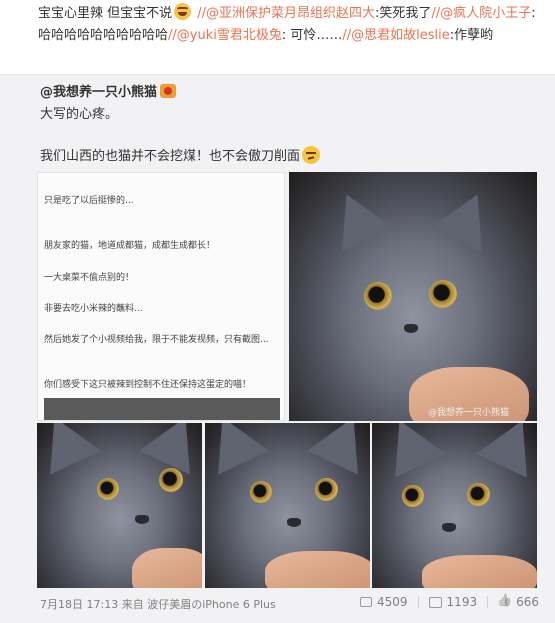  What do you see at coordinates (395, 35) in the screenshot?
I see `mention-link-4: //@思君如故leslie` at bounding box center [395, 35].